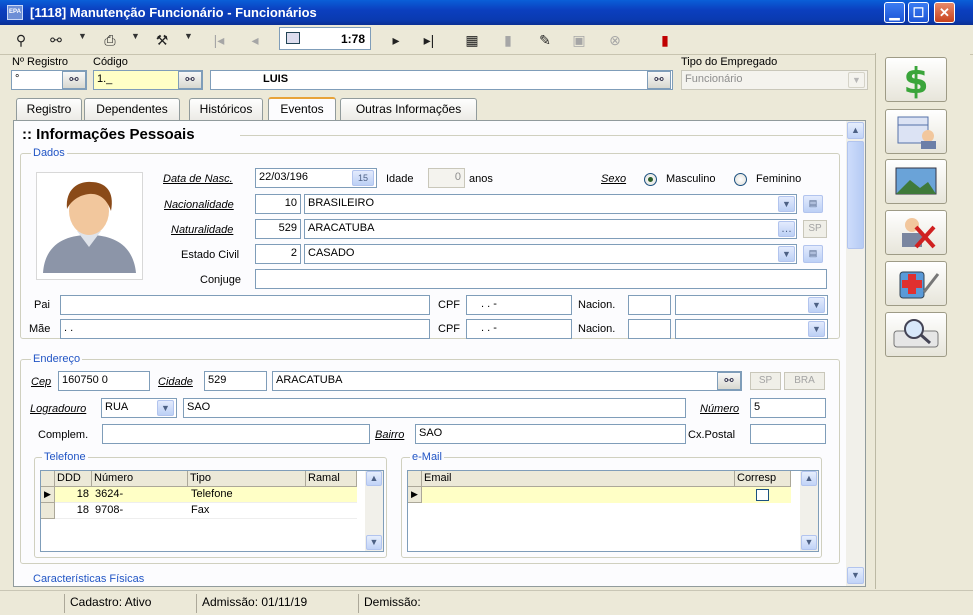 This screenshot has width=973, height=615. I want to click on conjuge-field, so click(541, 279).